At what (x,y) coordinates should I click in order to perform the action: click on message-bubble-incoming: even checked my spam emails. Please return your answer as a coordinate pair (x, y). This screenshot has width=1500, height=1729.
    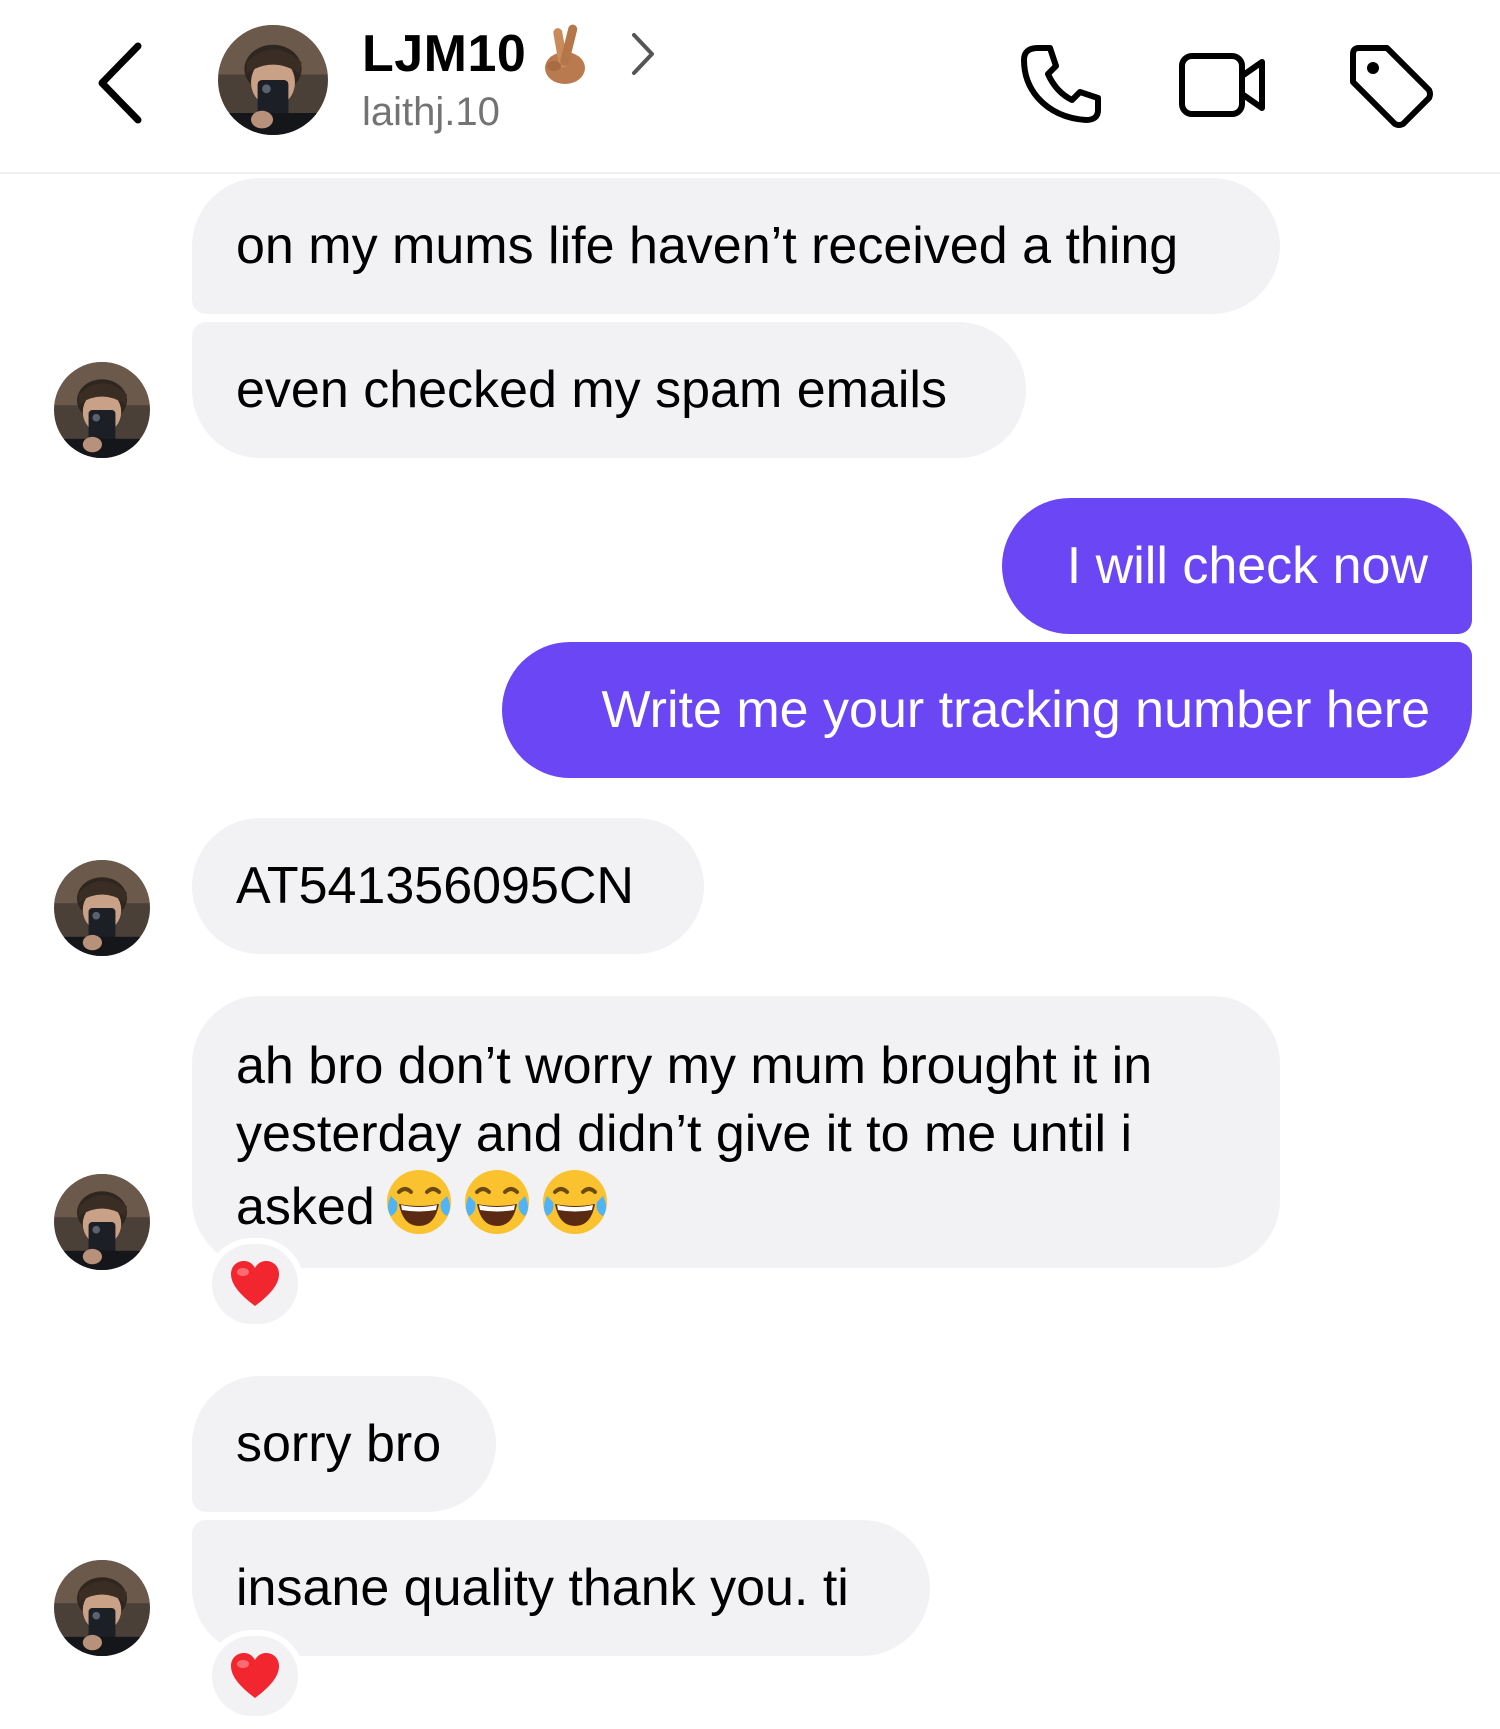
    Looking at the image, I should click on (609, 390).